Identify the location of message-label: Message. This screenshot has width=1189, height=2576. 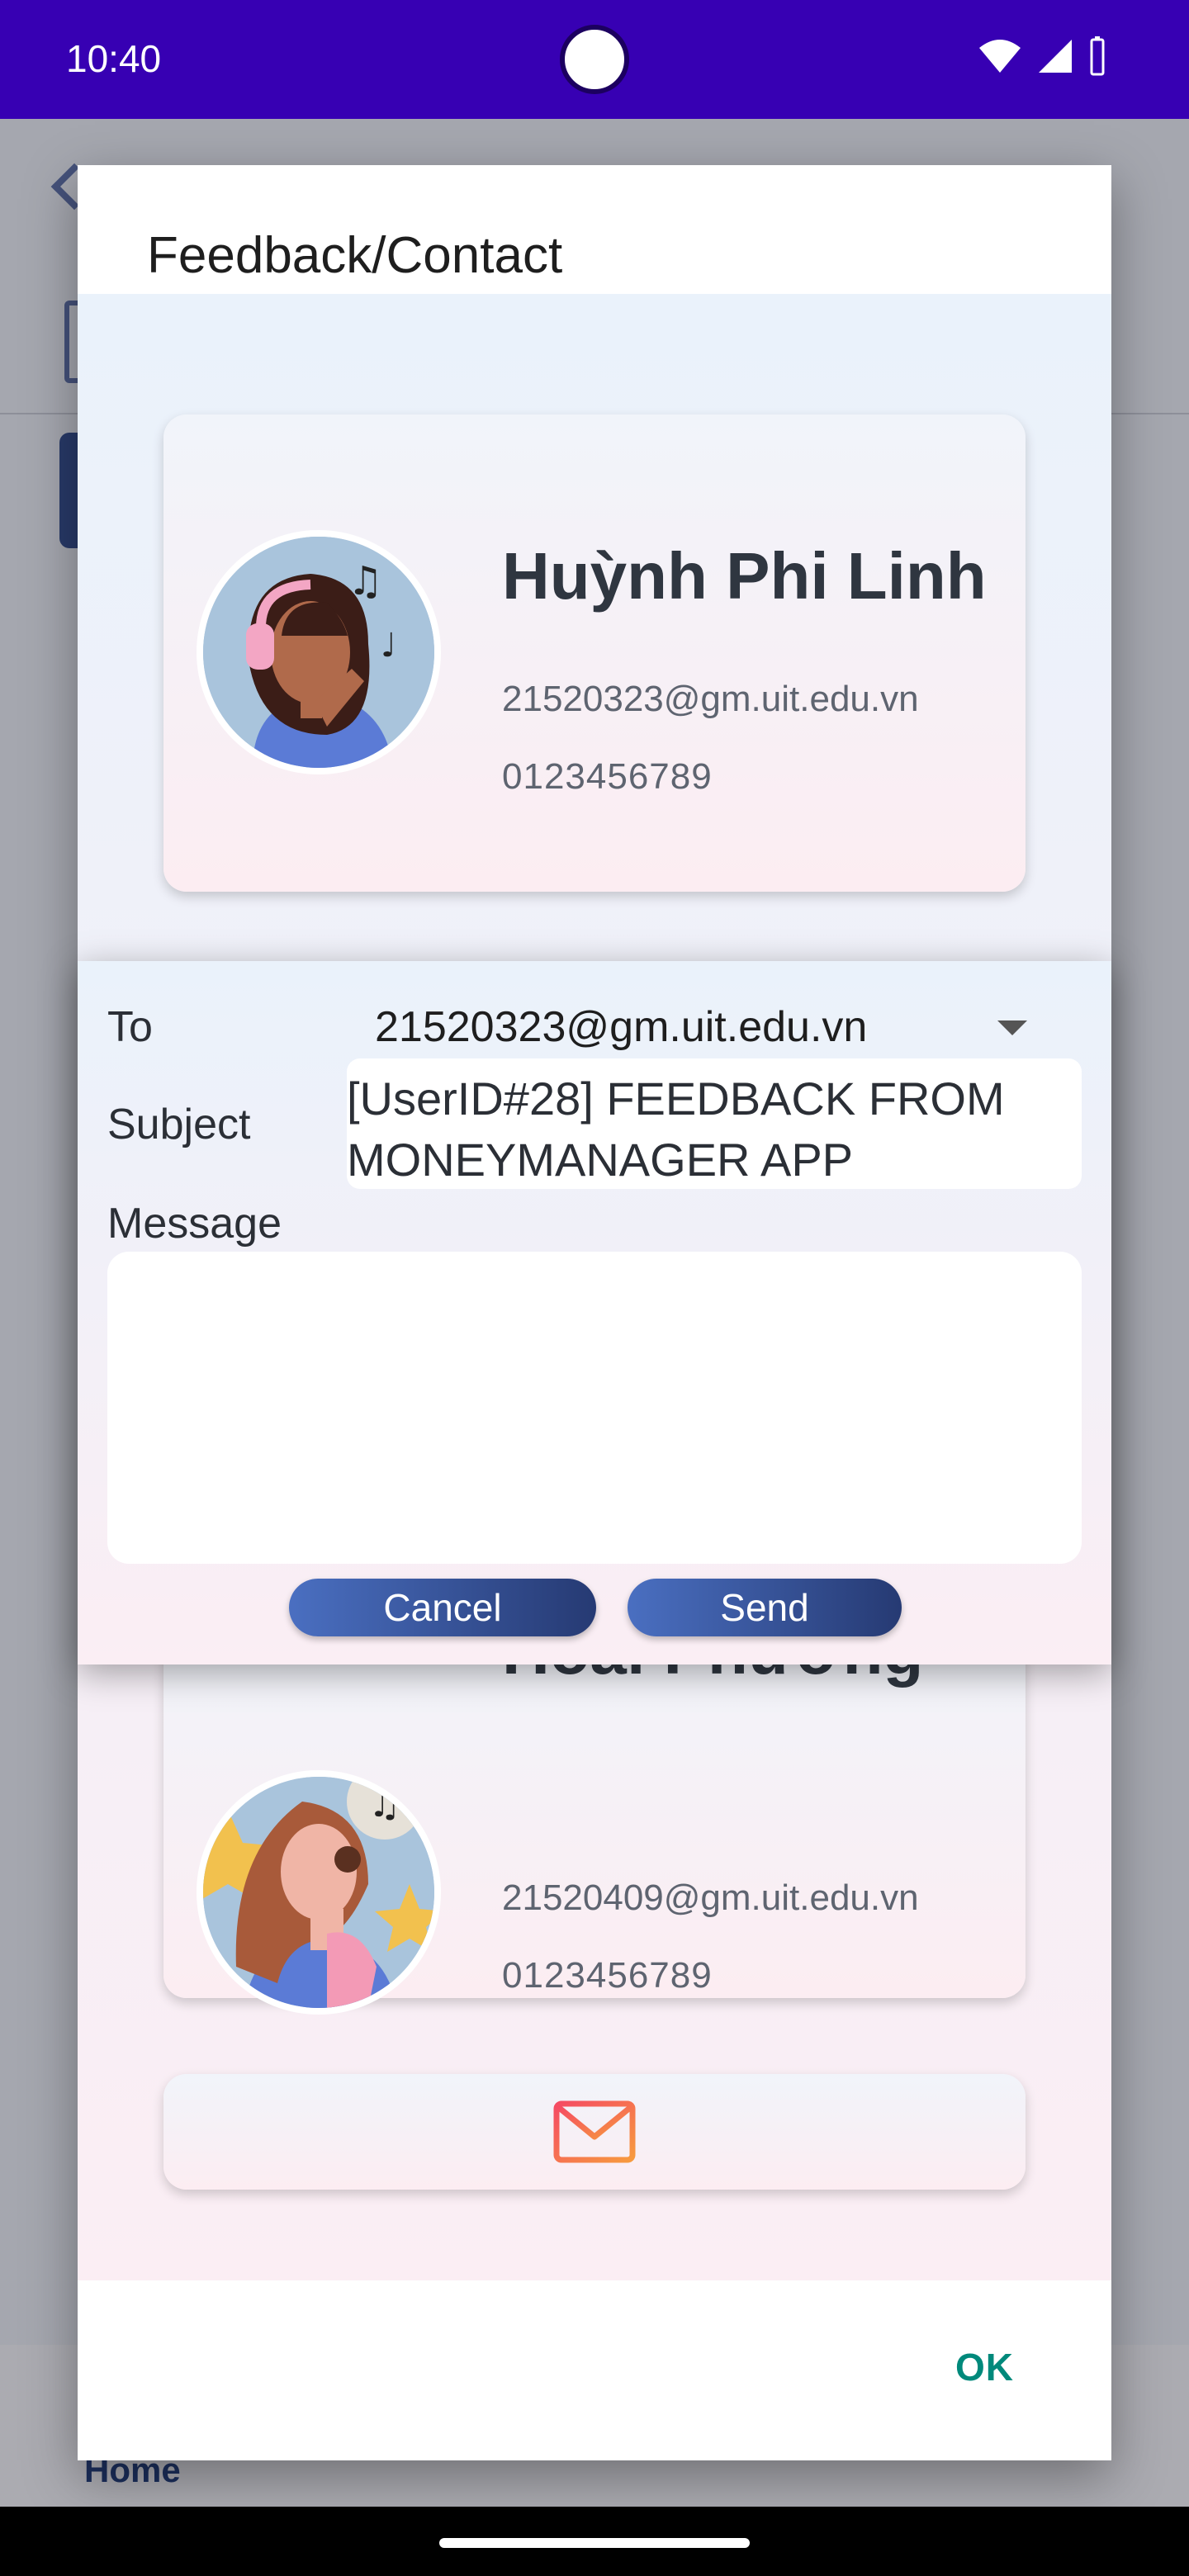
(194, 1224).